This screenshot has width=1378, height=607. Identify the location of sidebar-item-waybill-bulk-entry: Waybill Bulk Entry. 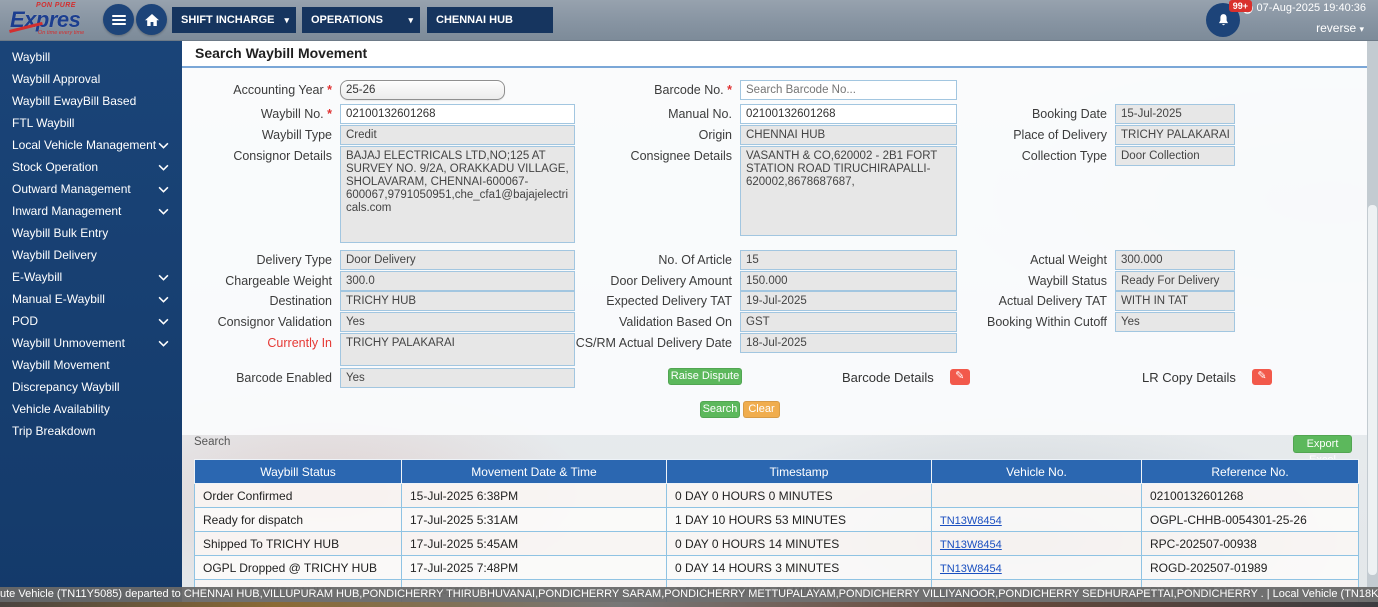
(91, 233).